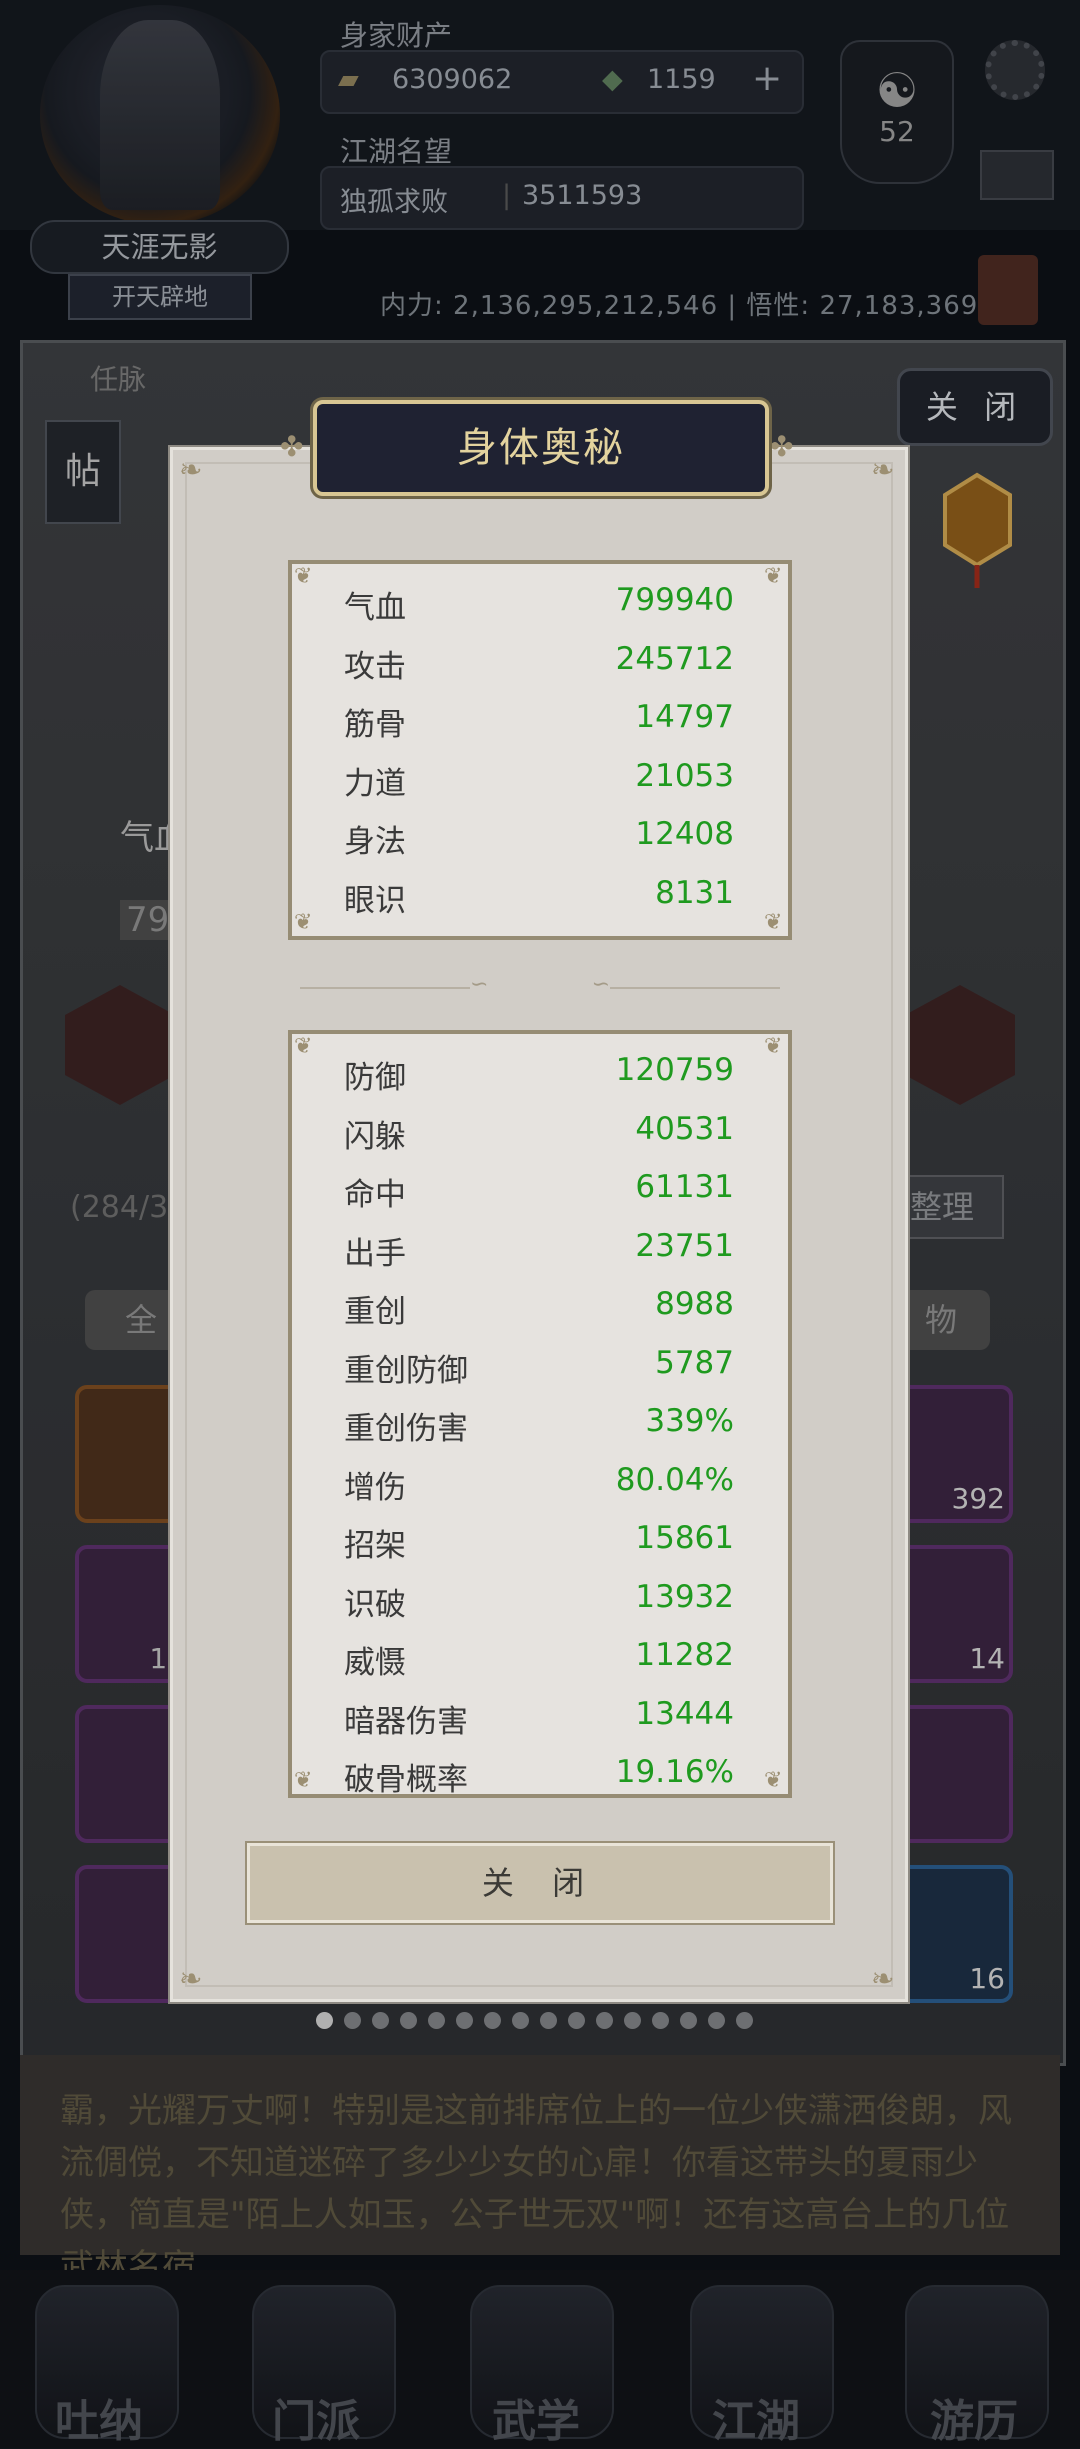 This screenshot has width=1080, height=2449. Describe the element at coordinates (406, 1429) in the screenshot. I see `stat-name: 重创伤害` at that location.